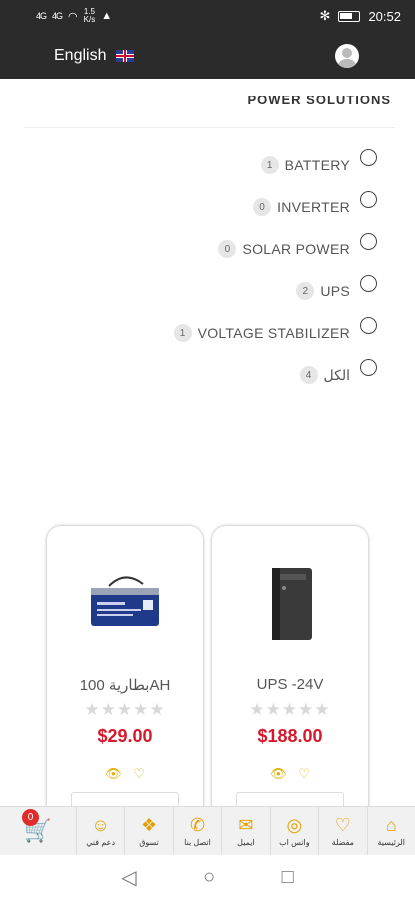  What do you see at coordinates (273, 333) in the screenshot?
I see `filter-label: VOLTAGE STABILIZER` at bounding box center [273, 333].